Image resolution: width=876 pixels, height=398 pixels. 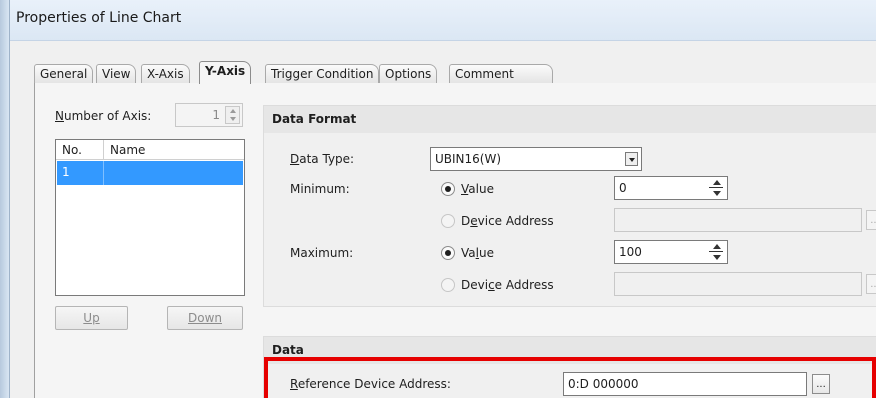 What do you see at coordinates (468, 159) in the screenshot?
I see `data-type-value: UBIN16(W)` at bounding box center [468, 159].